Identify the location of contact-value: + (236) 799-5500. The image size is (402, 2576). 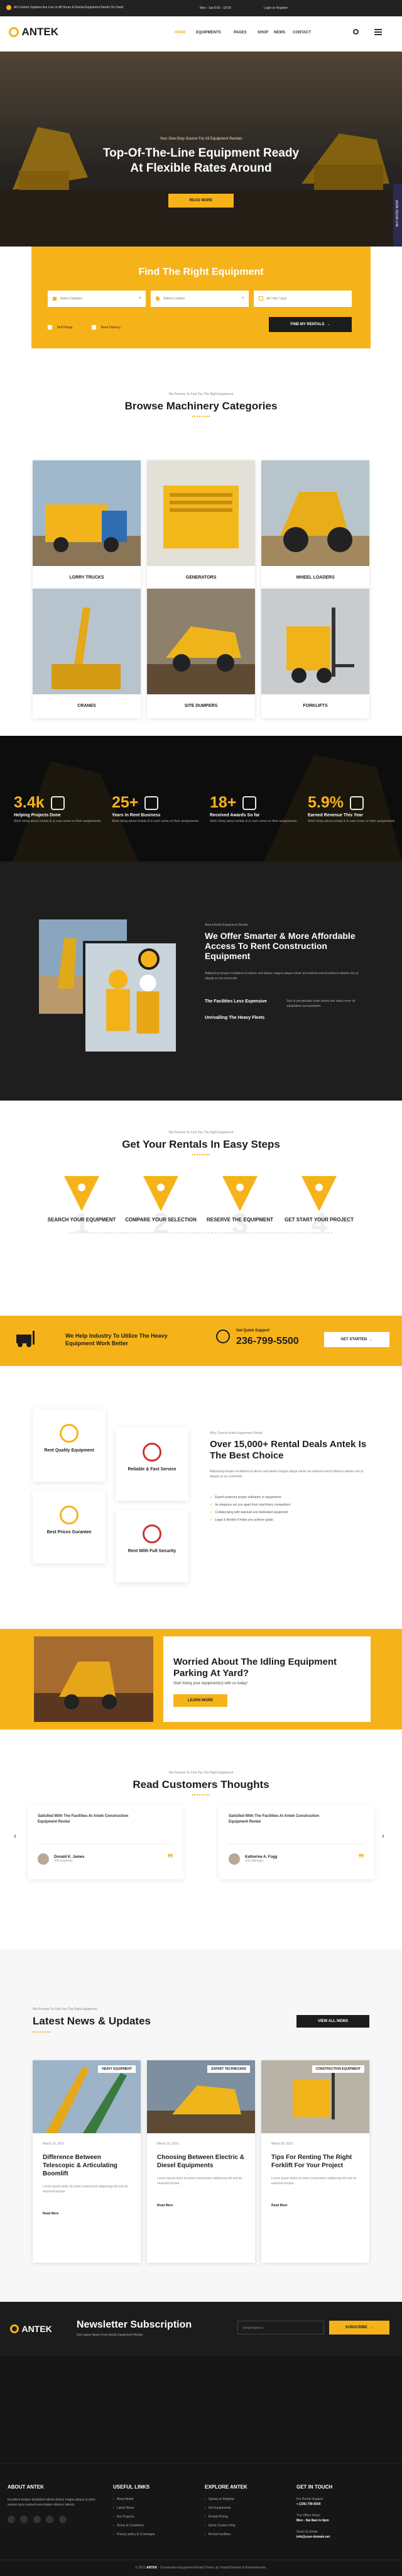
(344, 2504).